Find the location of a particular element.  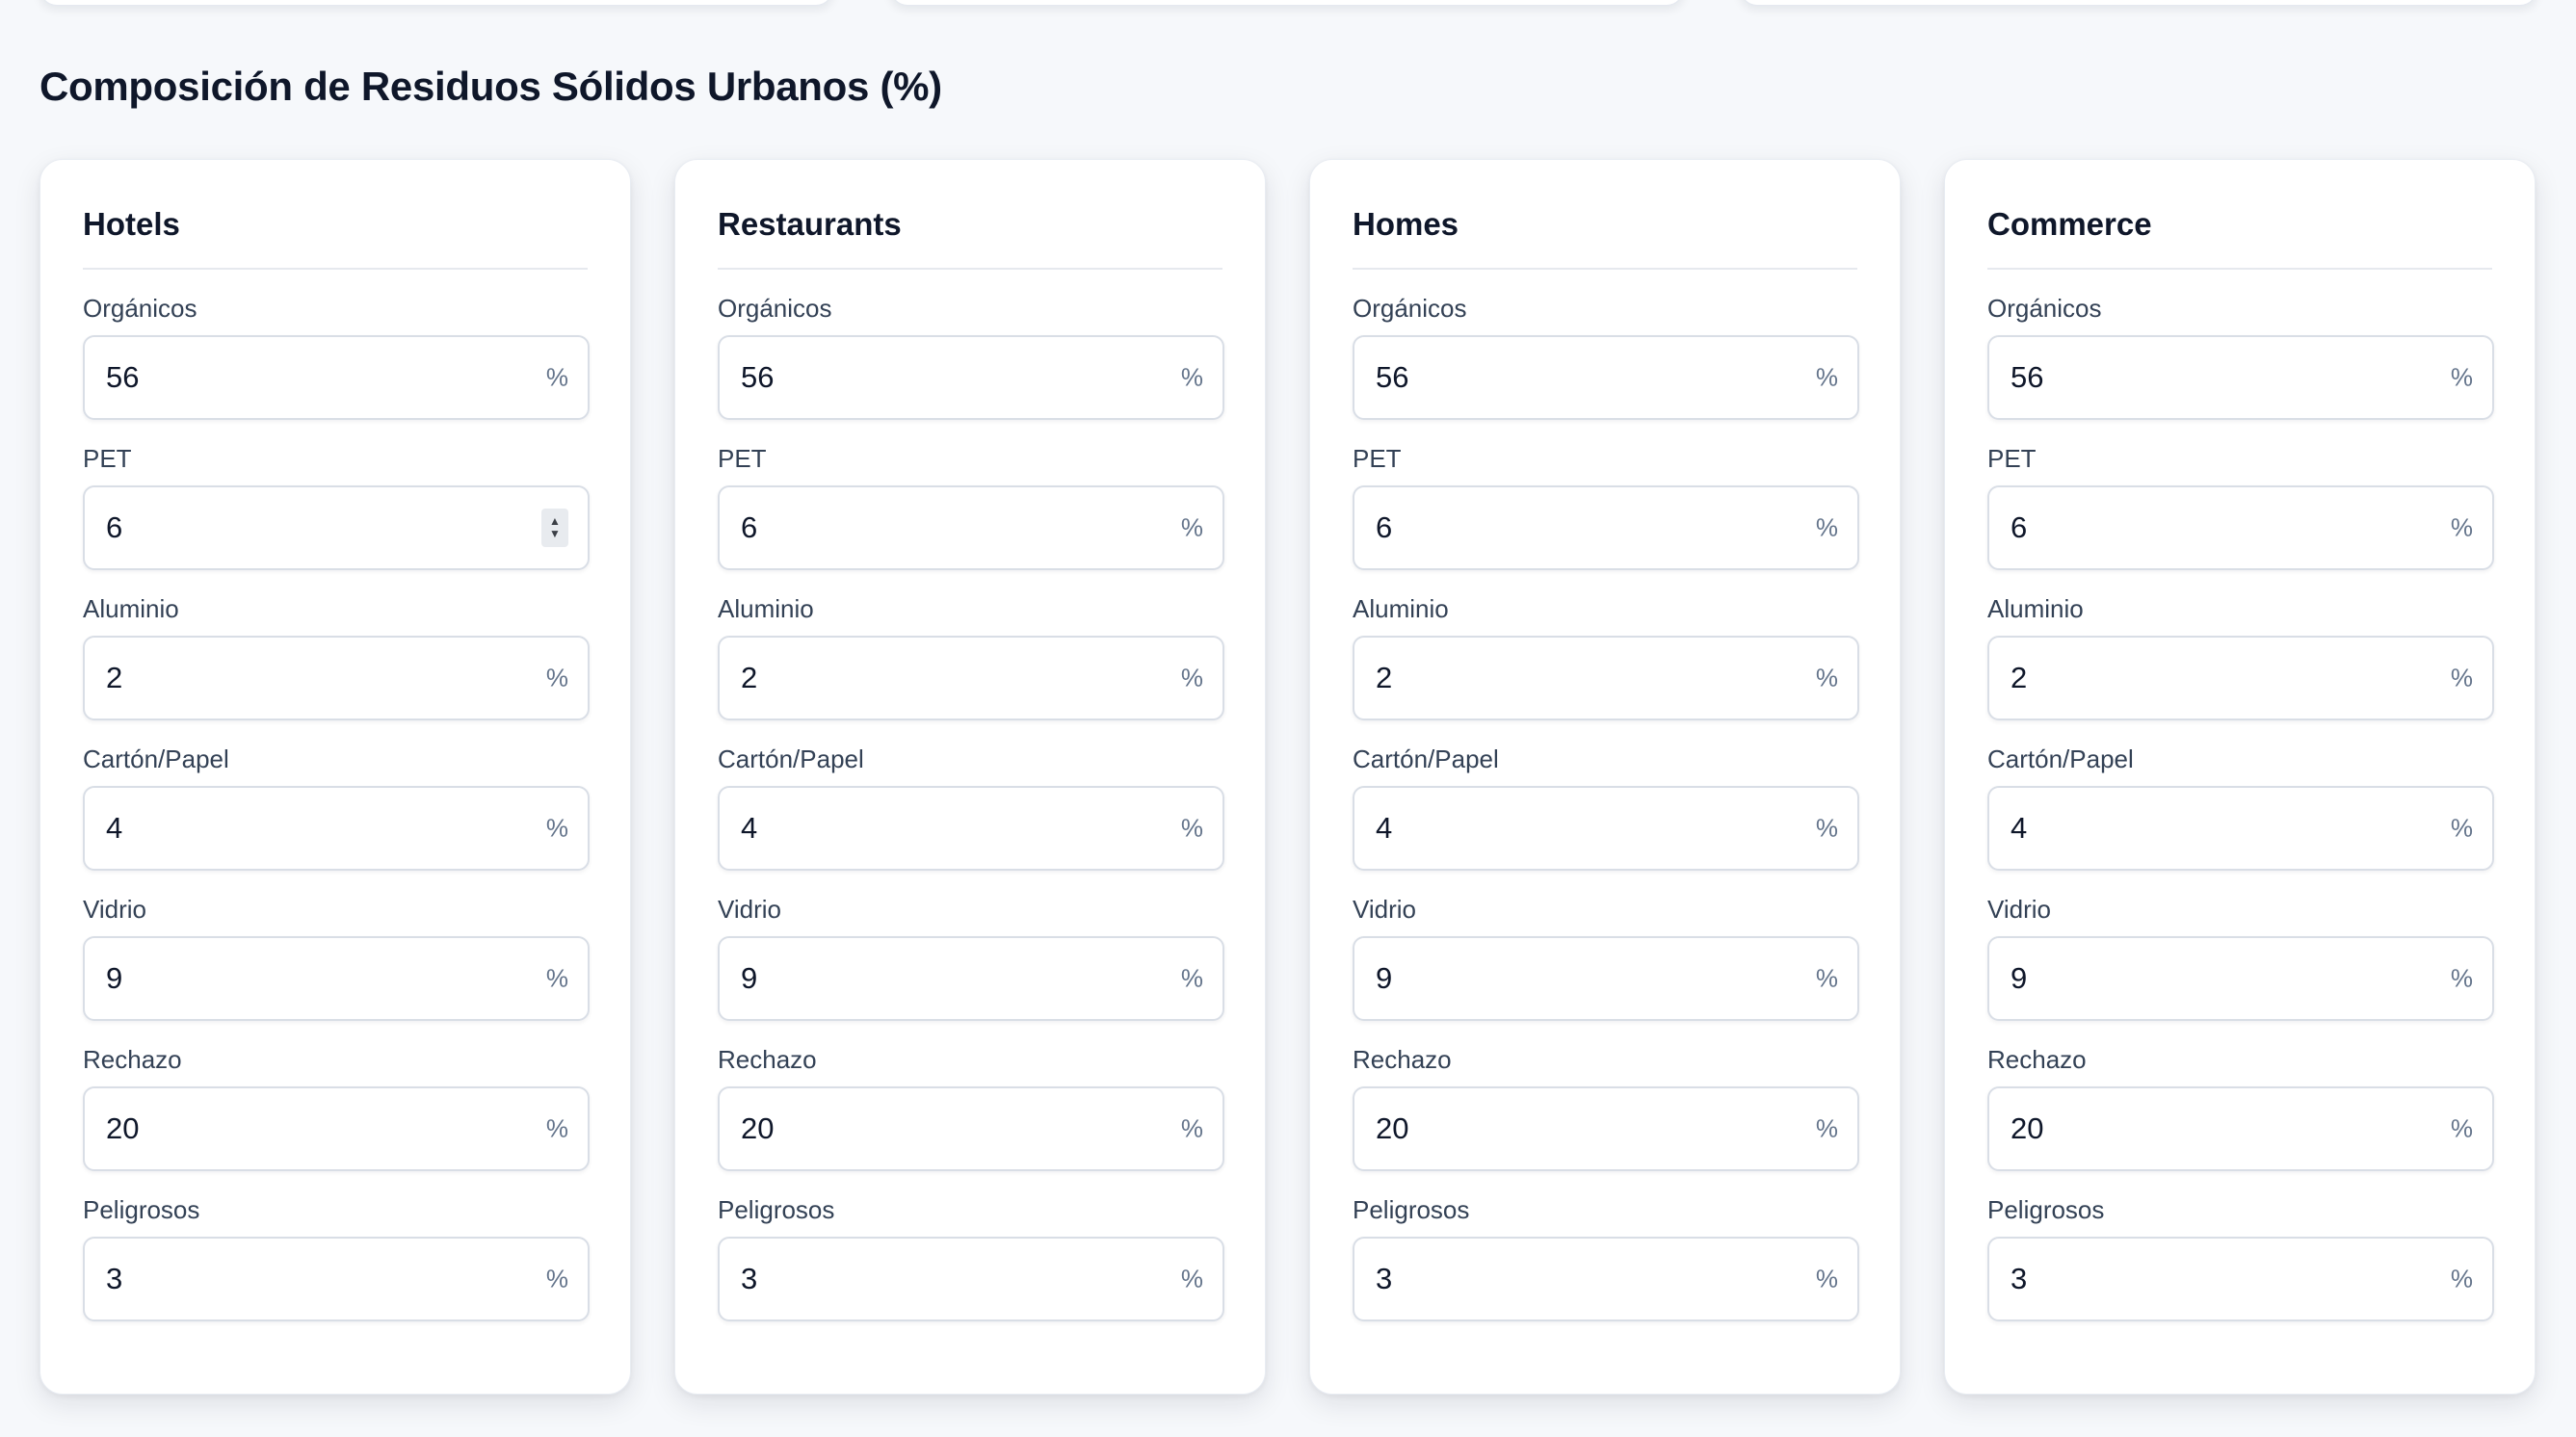

card-title: Commerce is located at coordinates (2239, 235).